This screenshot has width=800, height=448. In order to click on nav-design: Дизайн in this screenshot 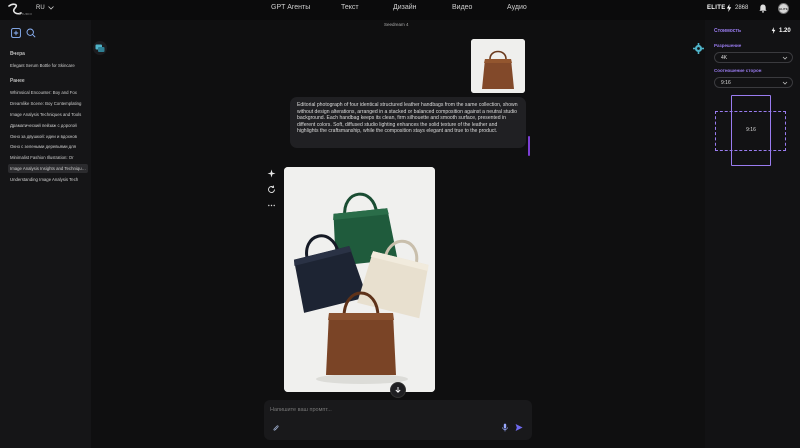, I will do `click(405, 7)`.